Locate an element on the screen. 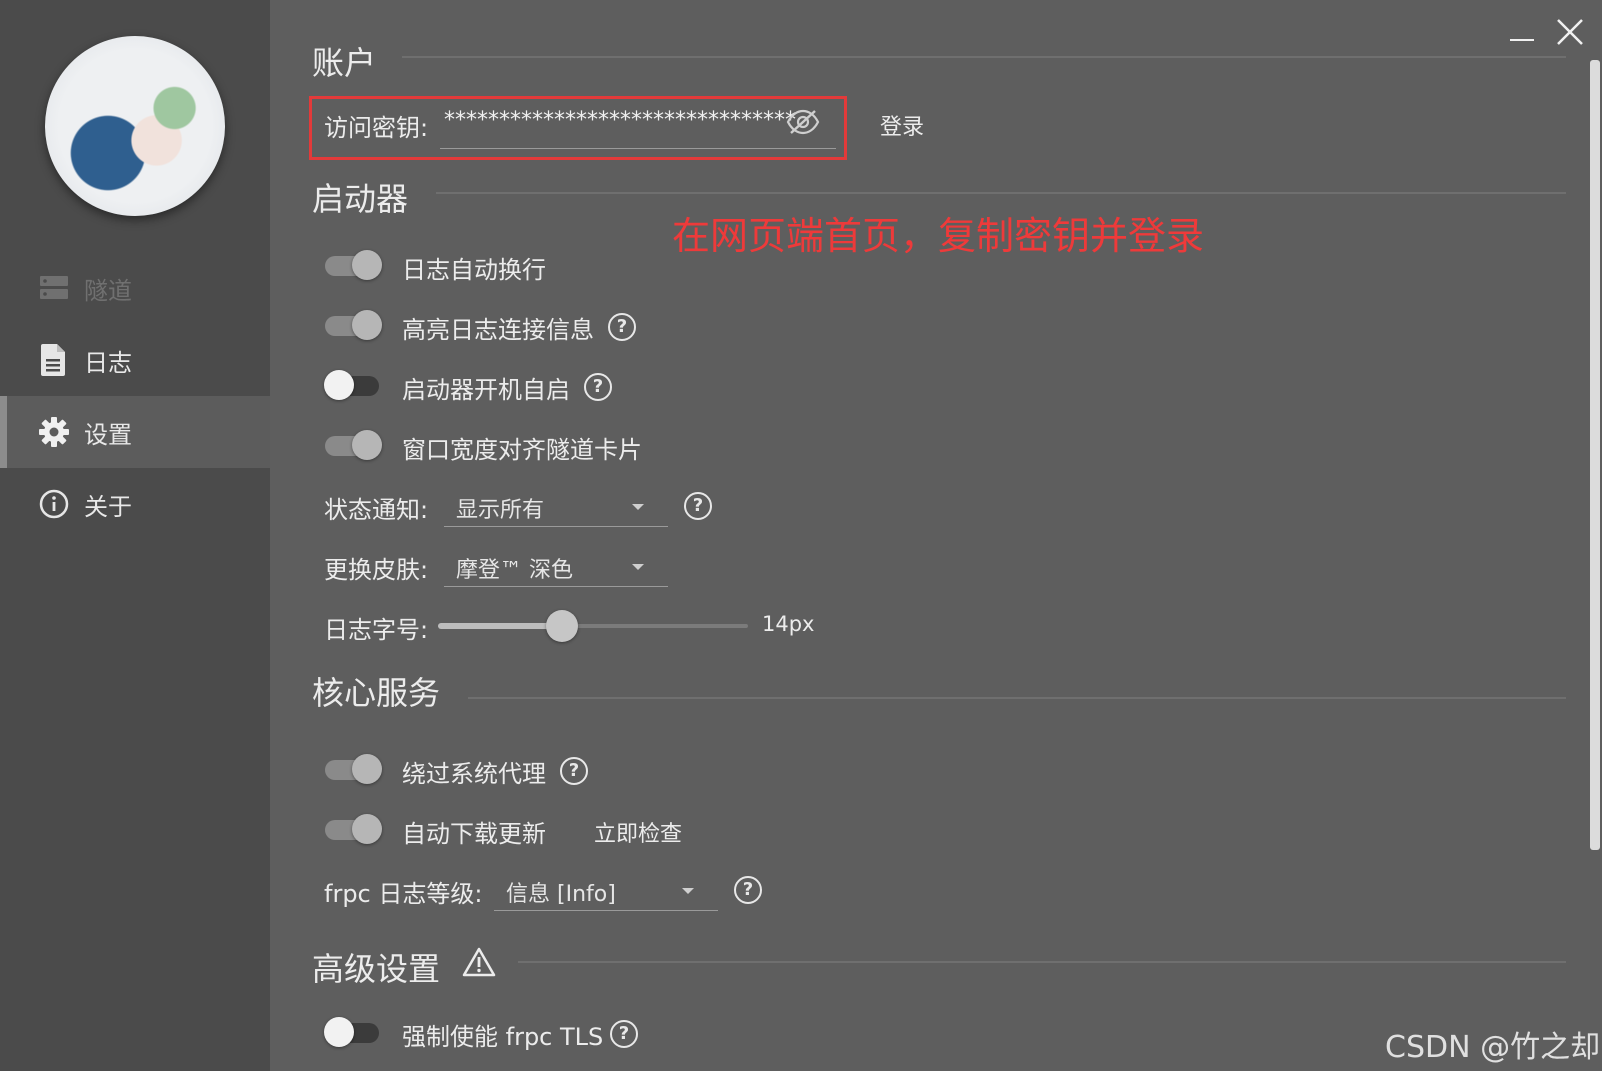  access-key-label: 访问密钥: is located at coordinates (376, 128).